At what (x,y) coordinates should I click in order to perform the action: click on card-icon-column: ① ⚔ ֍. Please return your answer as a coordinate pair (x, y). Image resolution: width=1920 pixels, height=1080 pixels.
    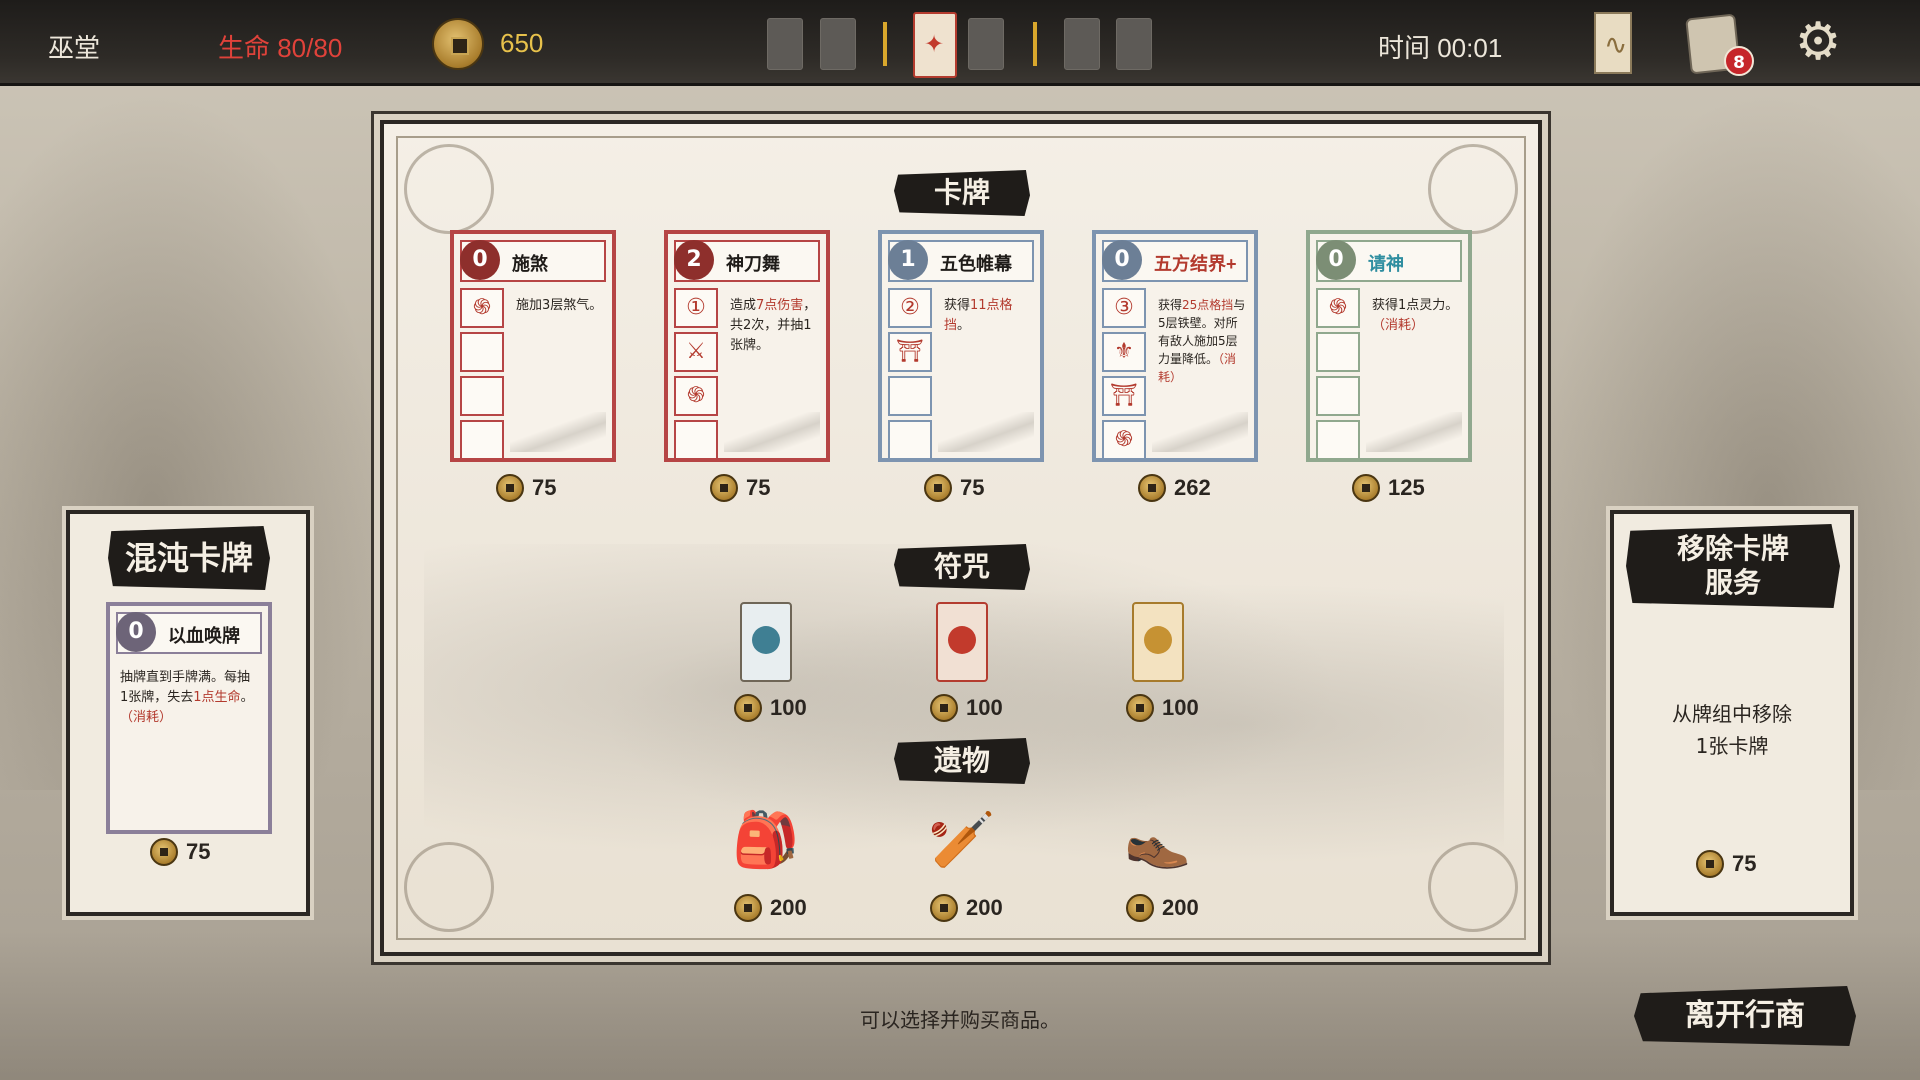
    Looking at the image, I should click on (698, 374).